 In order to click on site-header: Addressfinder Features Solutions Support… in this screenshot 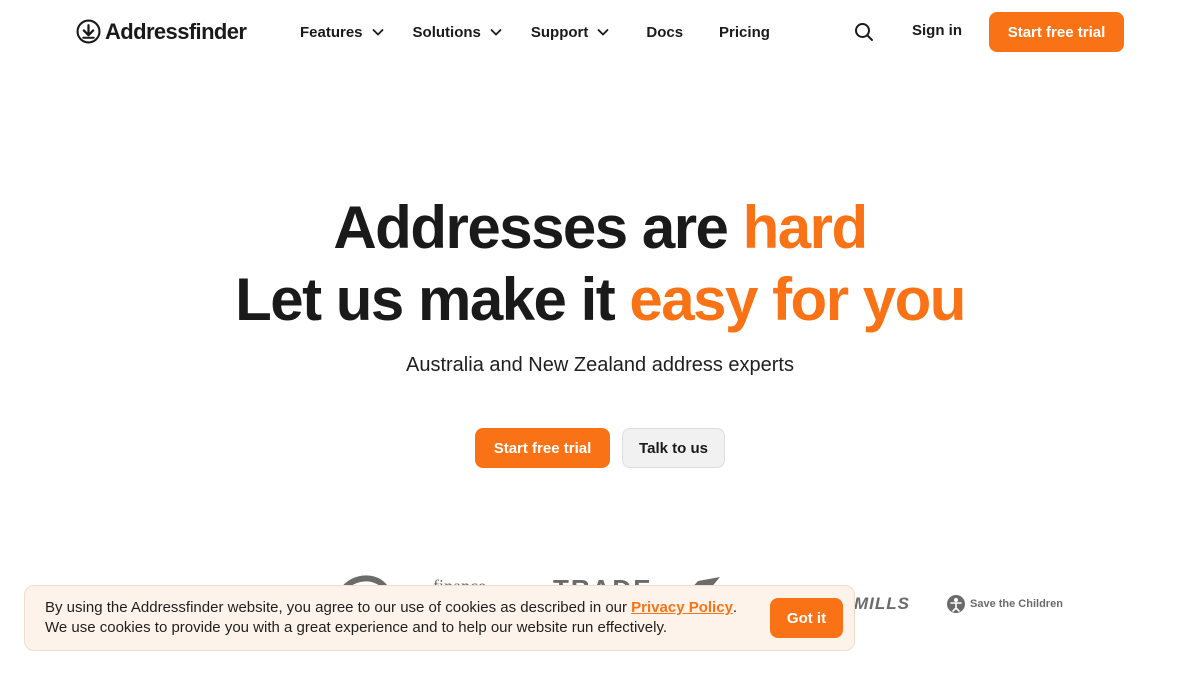, I will do `click(600, 32)`.